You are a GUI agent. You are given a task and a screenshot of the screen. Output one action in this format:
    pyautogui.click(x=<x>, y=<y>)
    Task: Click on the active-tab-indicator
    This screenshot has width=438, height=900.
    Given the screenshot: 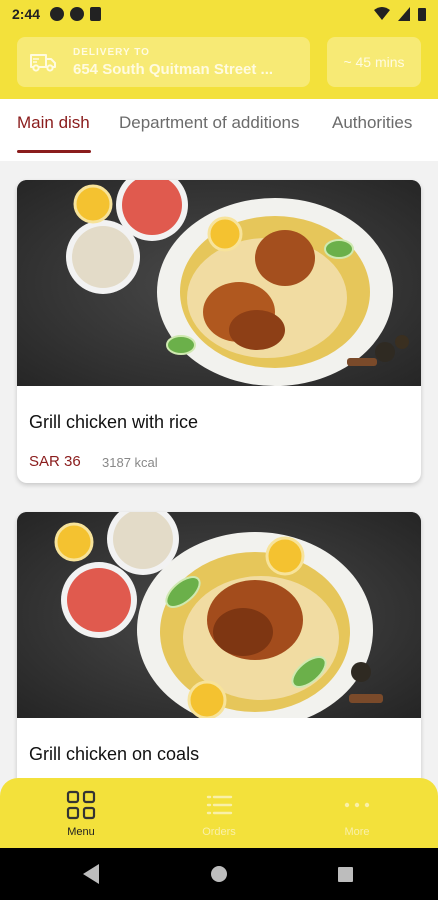 What is the action you would take?
    pyautogui.click(x=54, y=151)
    